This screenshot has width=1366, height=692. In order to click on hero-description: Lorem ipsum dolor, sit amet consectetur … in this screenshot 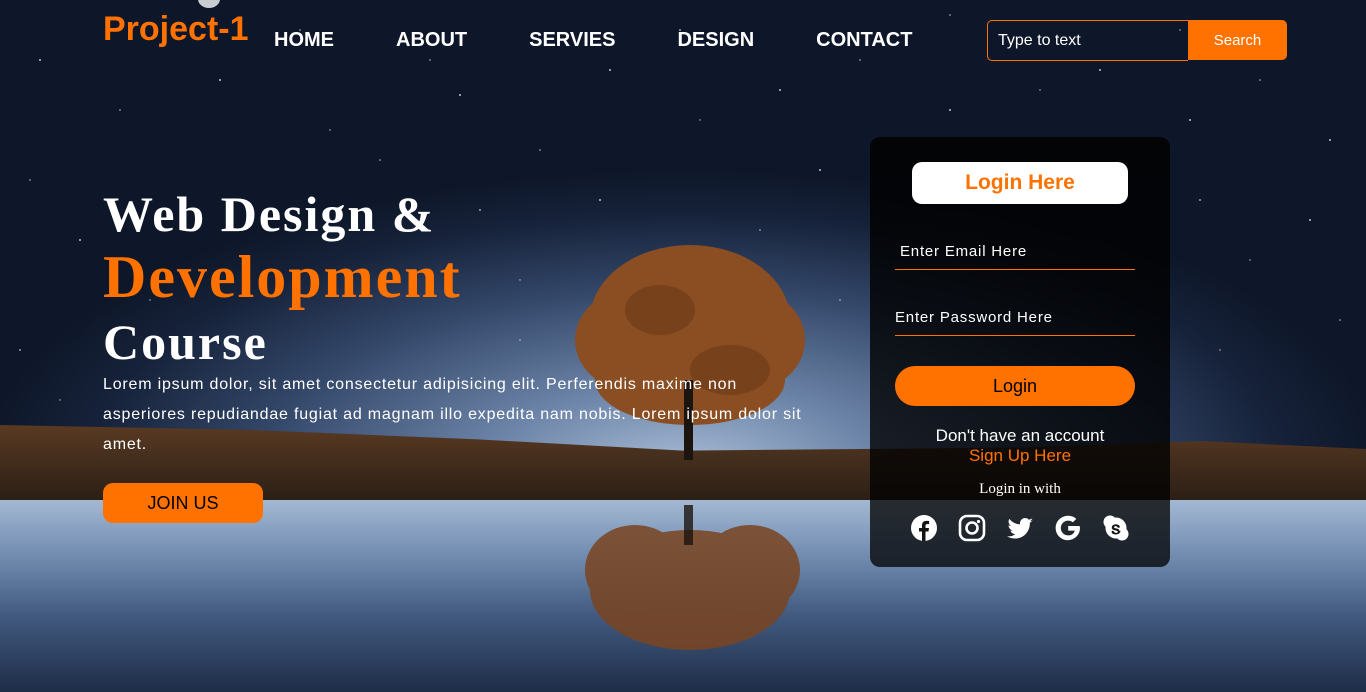, I will do `click(452, 414)`.